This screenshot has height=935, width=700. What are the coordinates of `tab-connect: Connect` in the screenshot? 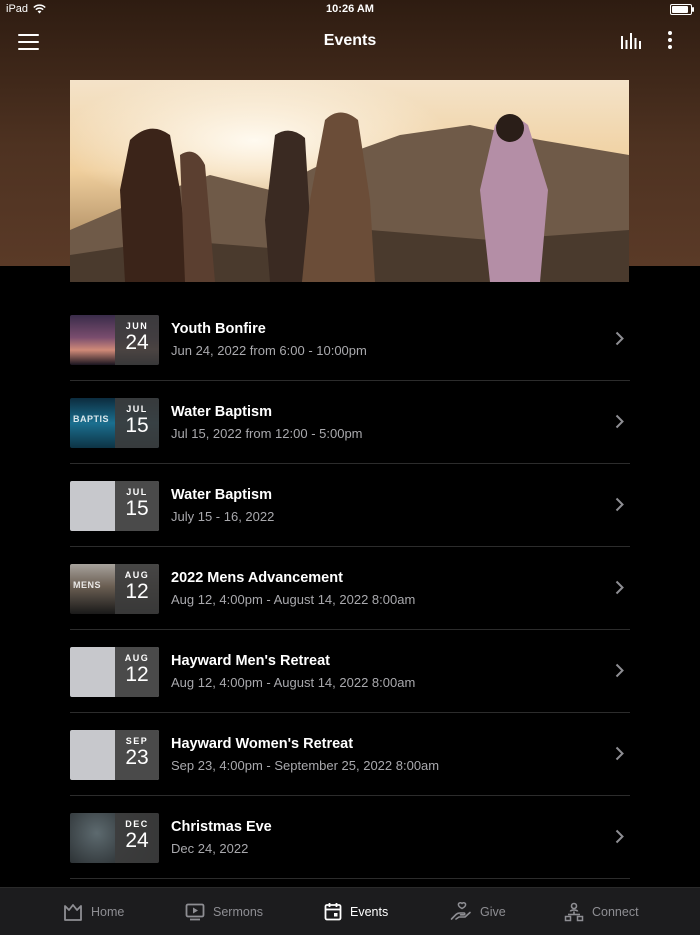 It's located at (601, 911).